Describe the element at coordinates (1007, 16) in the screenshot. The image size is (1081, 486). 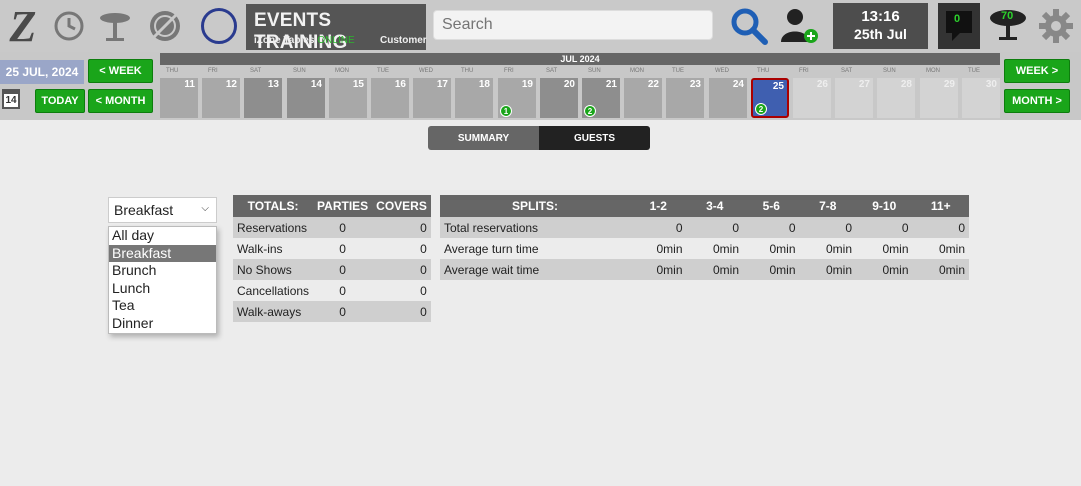
I see `tables-count: 70` at that location.